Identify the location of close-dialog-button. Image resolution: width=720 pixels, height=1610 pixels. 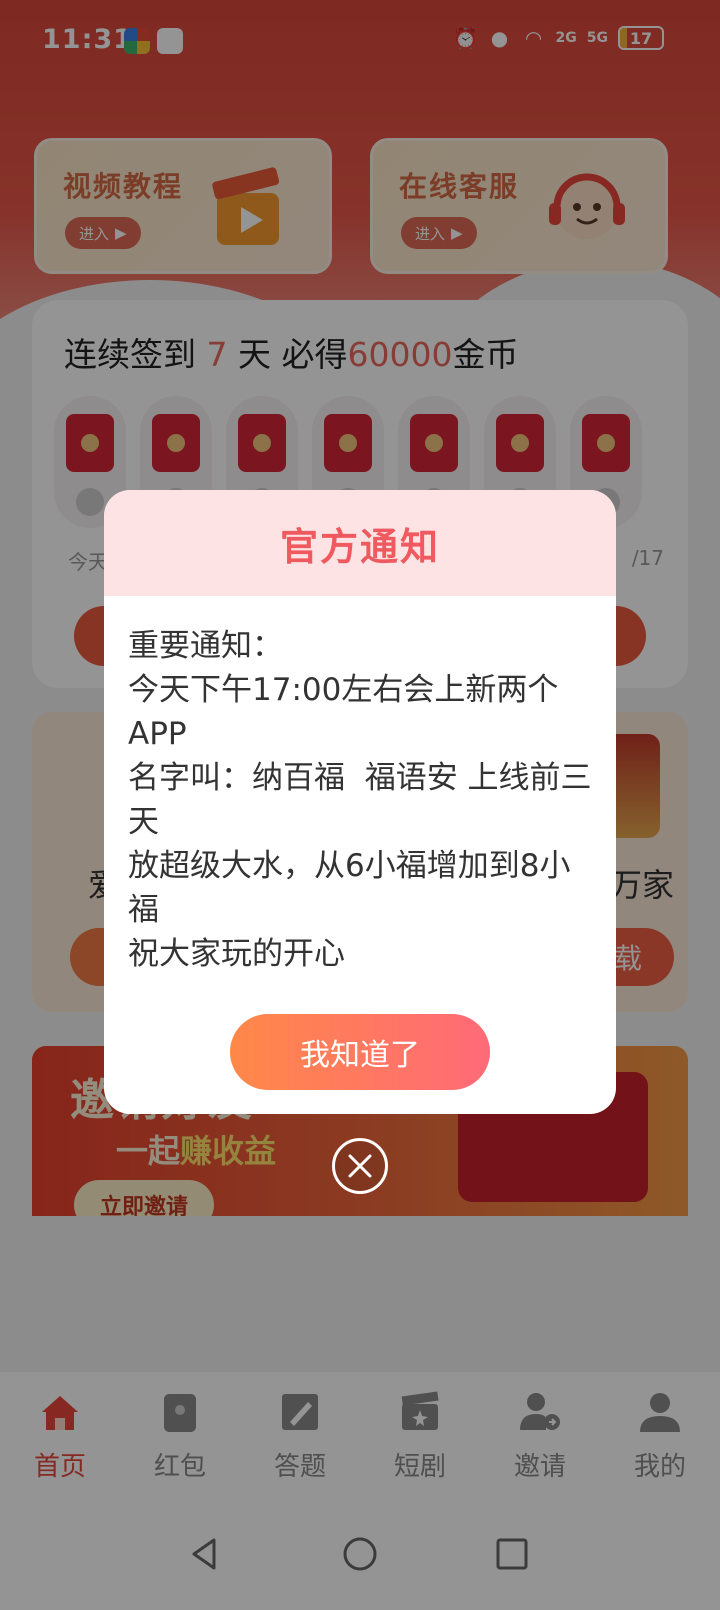
(360, 1166).